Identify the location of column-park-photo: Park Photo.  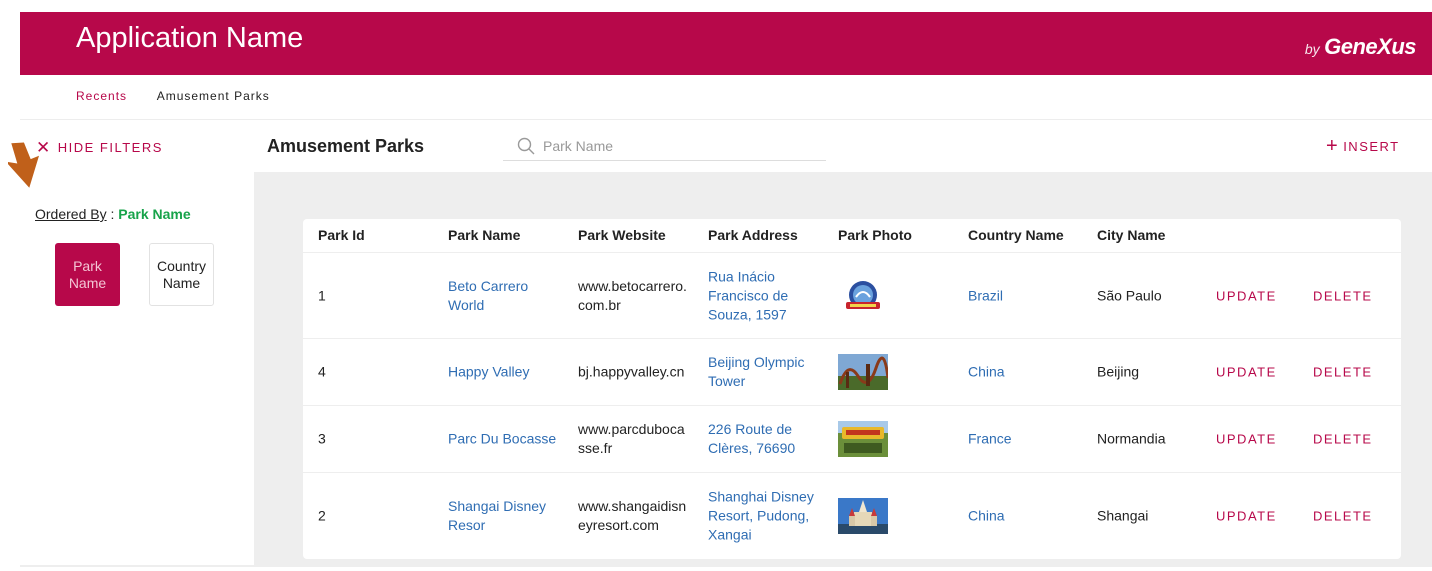
(875, 235).